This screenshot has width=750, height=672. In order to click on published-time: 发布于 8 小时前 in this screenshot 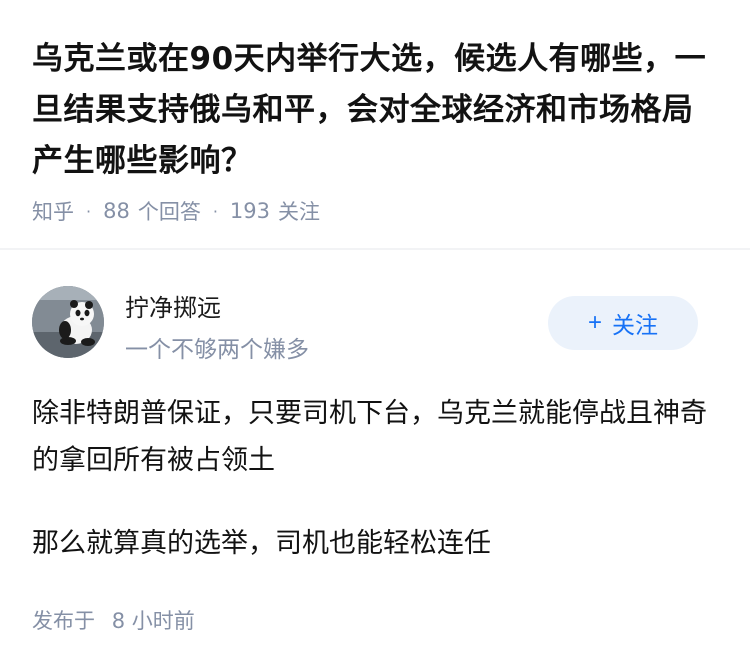, I will do `click(113, 620)`.